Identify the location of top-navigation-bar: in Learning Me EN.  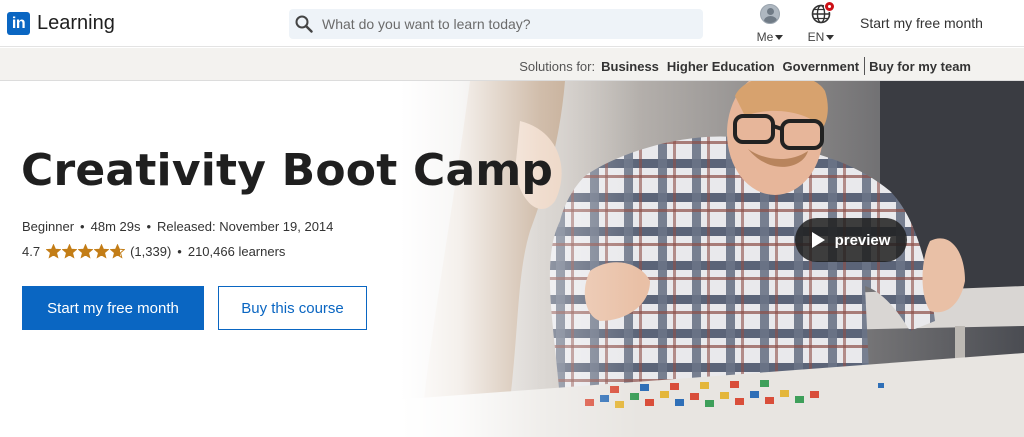
(512, 23).